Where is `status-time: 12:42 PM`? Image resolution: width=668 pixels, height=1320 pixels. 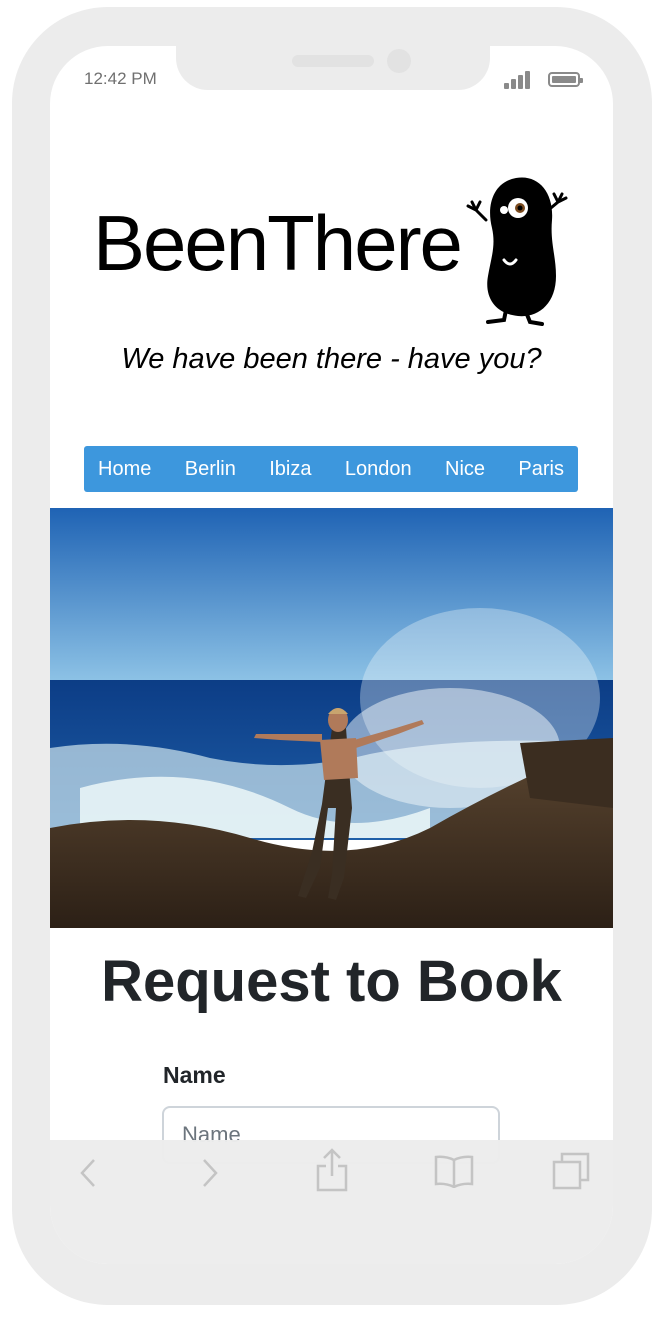
status-time: 12:42 PM is located at coordinates (120, 78).